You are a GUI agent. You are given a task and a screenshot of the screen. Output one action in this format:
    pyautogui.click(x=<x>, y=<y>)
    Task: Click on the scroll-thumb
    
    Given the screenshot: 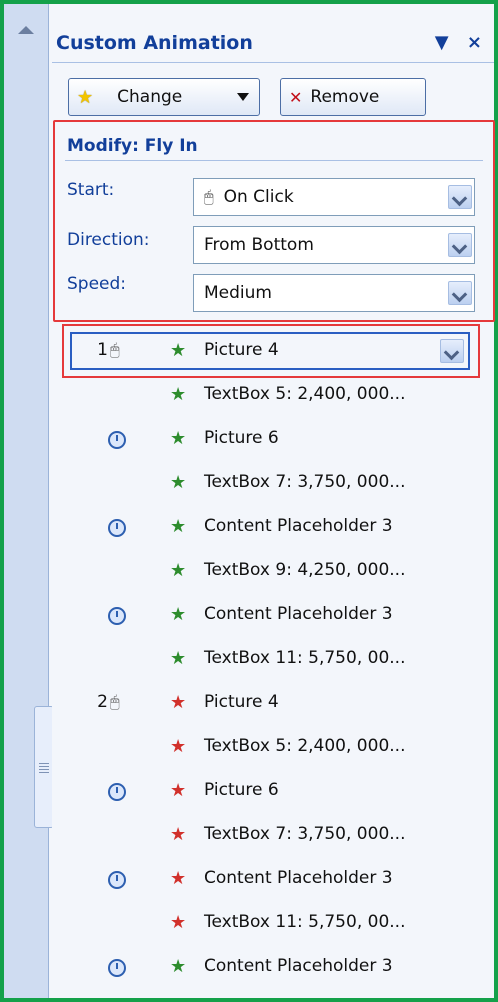 What is the action you would take?
    pyautogui.click(x=44, y=767)
    